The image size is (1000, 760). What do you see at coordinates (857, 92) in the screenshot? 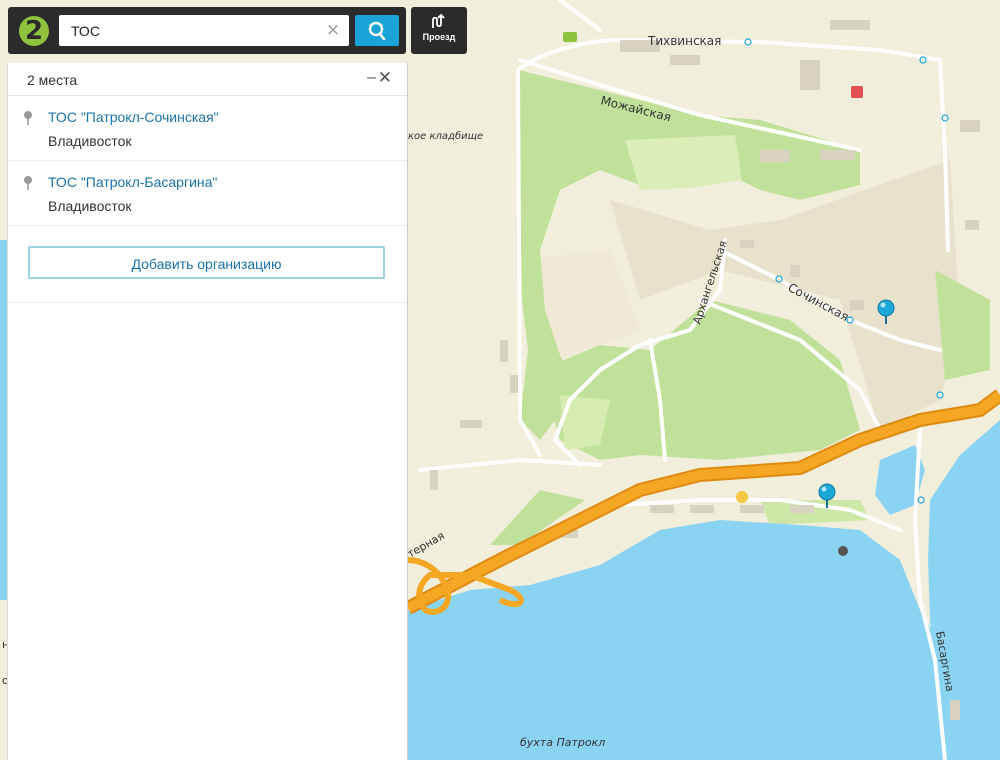
I see `hospital-icon` at bounding box center [857, 92].